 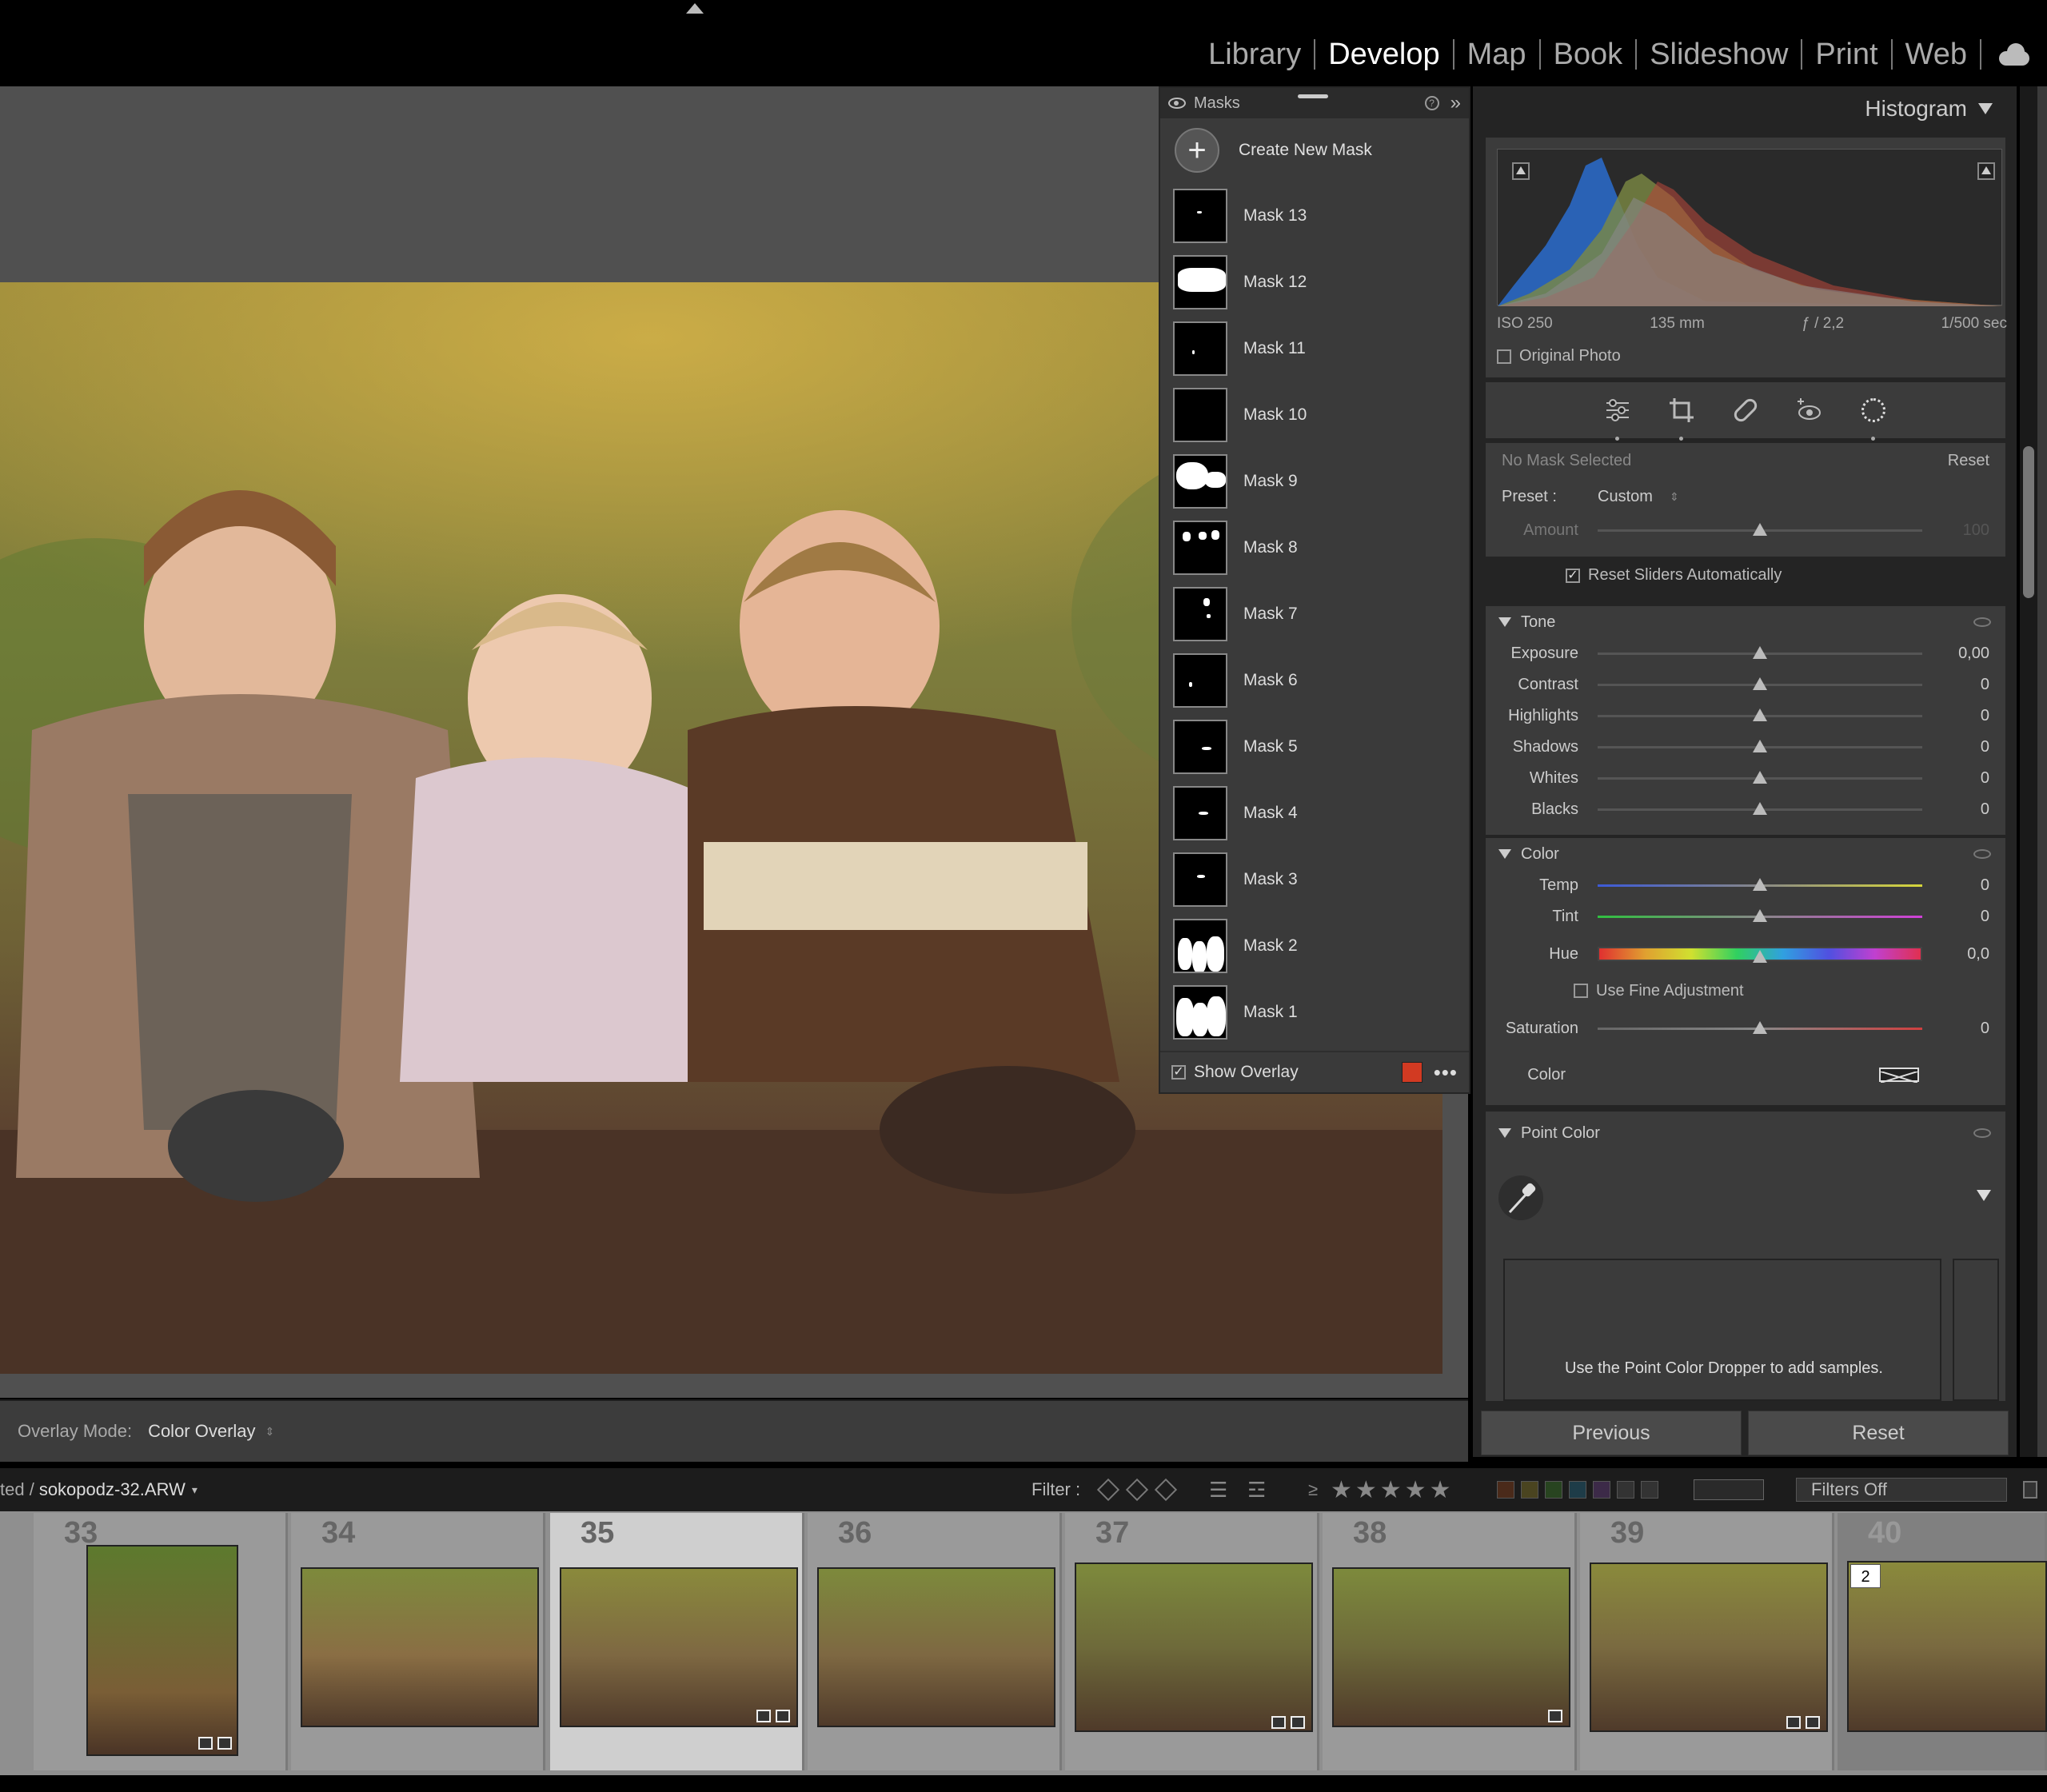 I want to click on module-slideshow: Slideshow, so click(x=1719, y=55).